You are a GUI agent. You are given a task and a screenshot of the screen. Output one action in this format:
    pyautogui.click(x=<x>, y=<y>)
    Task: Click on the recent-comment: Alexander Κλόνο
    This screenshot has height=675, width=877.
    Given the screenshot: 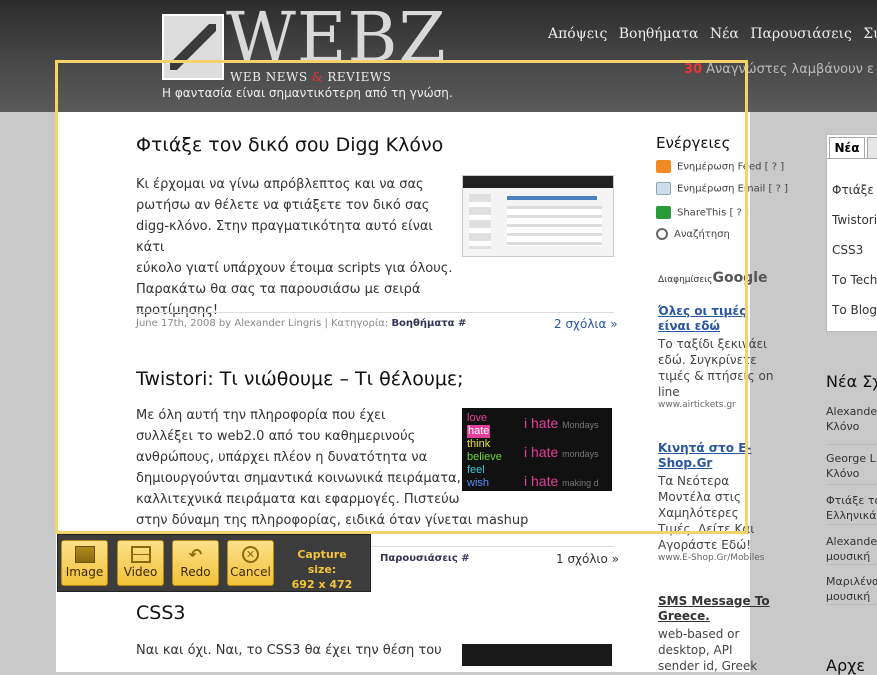 What is the action you would take?
    pyautogui.click(x=851, y=424)
    